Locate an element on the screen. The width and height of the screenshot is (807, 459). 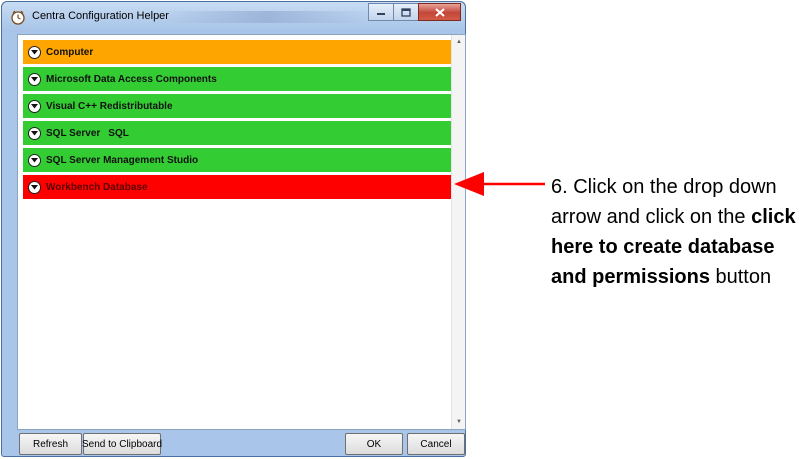
close-button is located at coordinates (439, 12).